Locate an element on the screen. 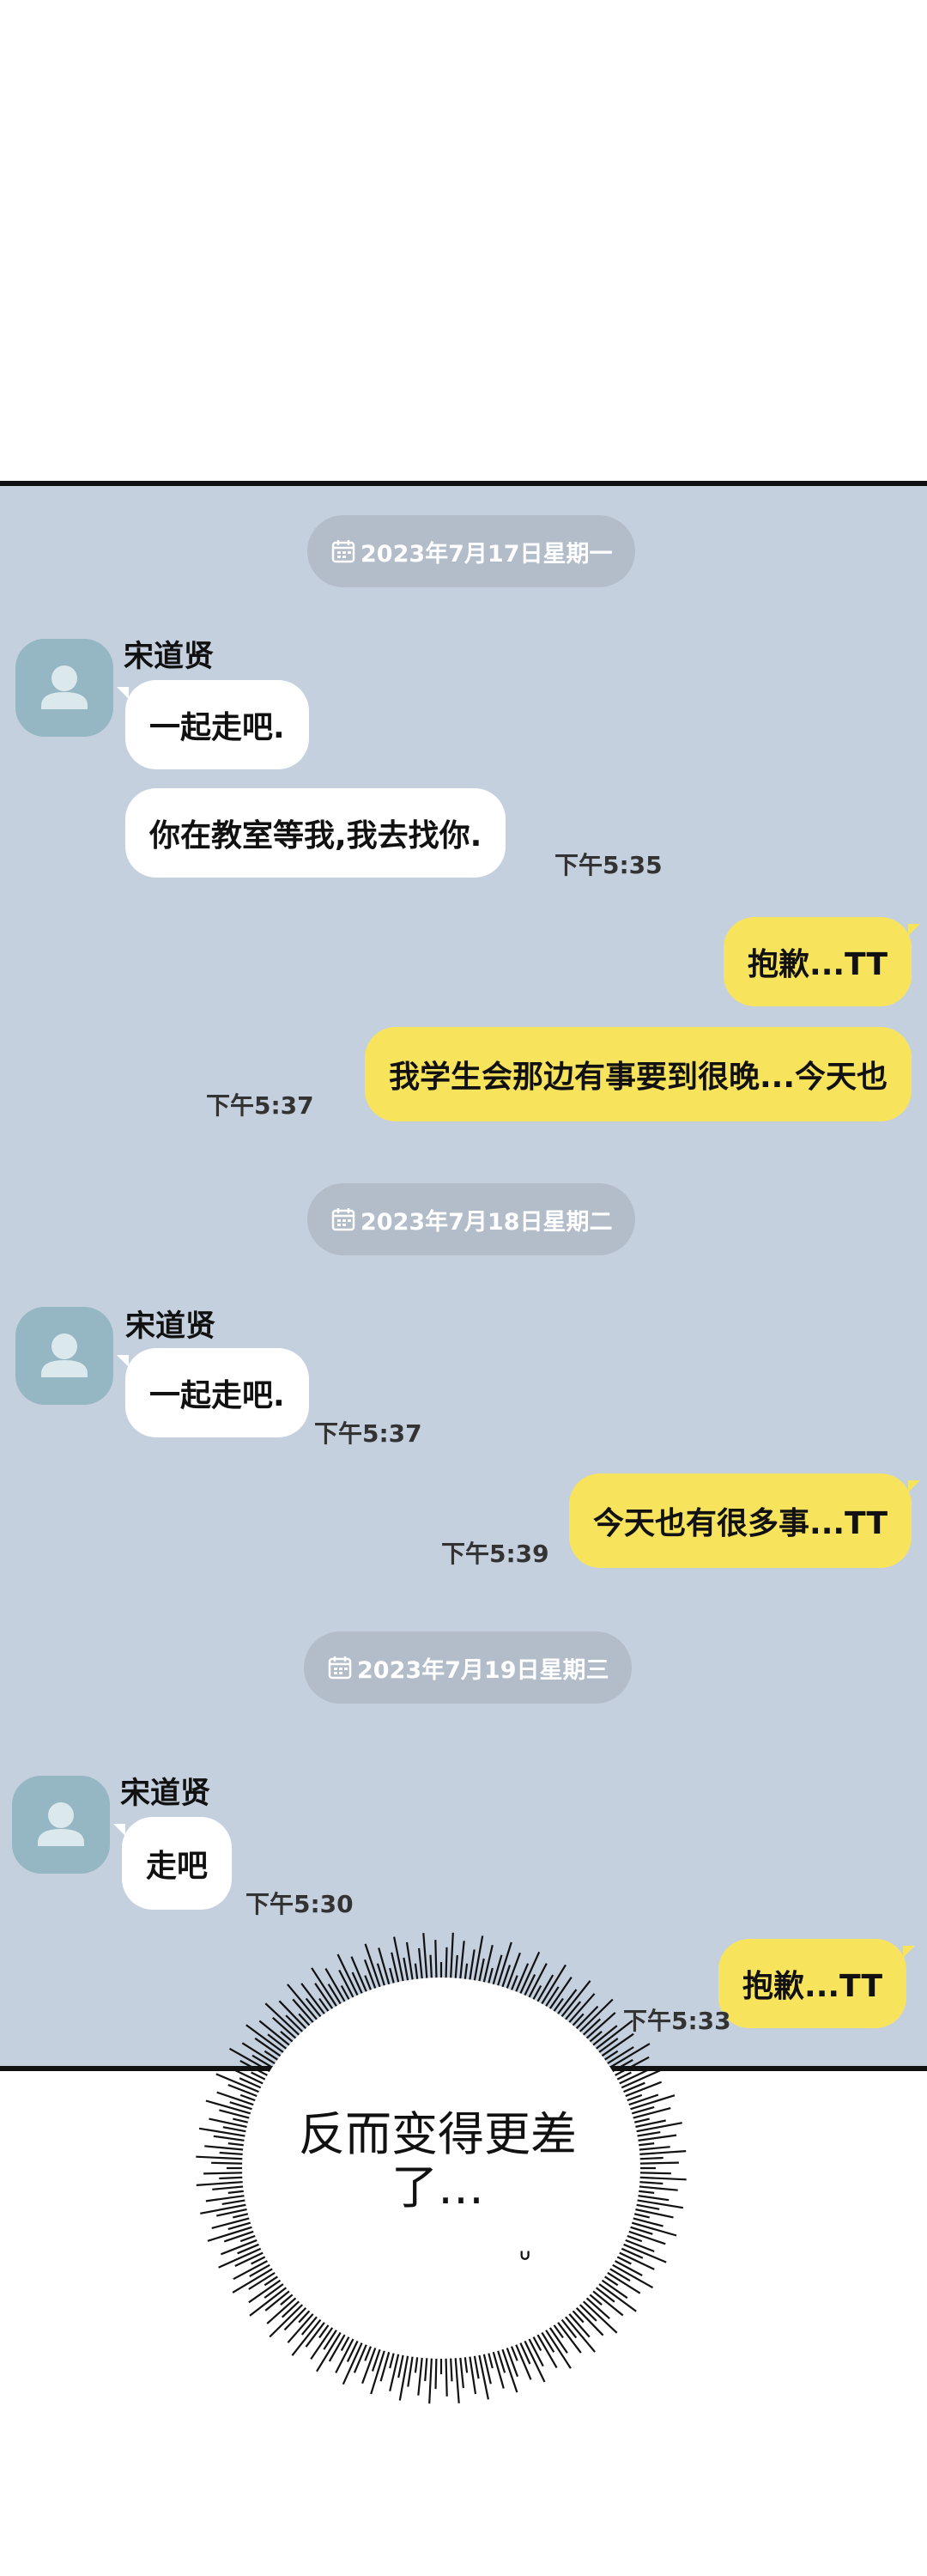 This screenshot has width=927, height=2576. incoming-message: 走吧 is located at coordinates (172, 1864).